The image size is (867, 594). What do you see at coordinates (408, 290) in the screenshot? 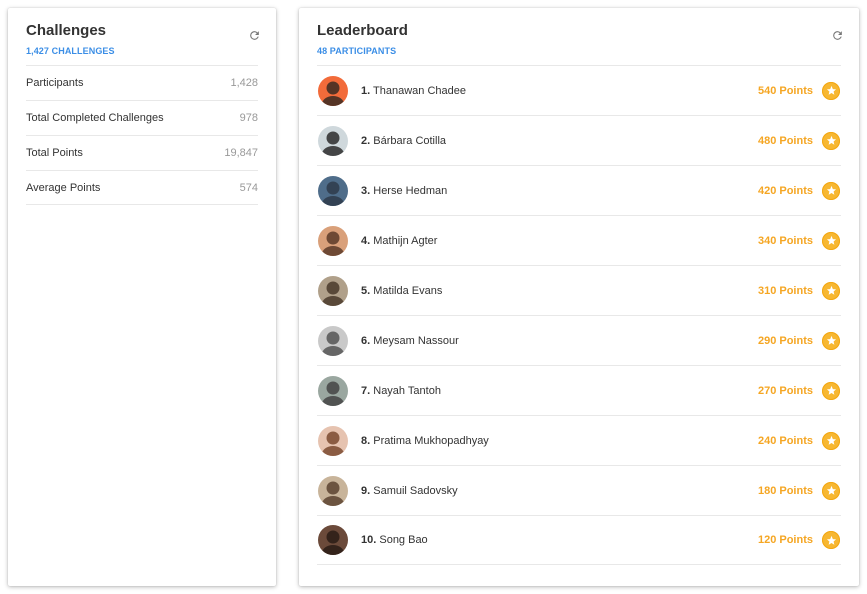
I see `participant-full-name: Matilda Evans` at bounding box center [408, 290].